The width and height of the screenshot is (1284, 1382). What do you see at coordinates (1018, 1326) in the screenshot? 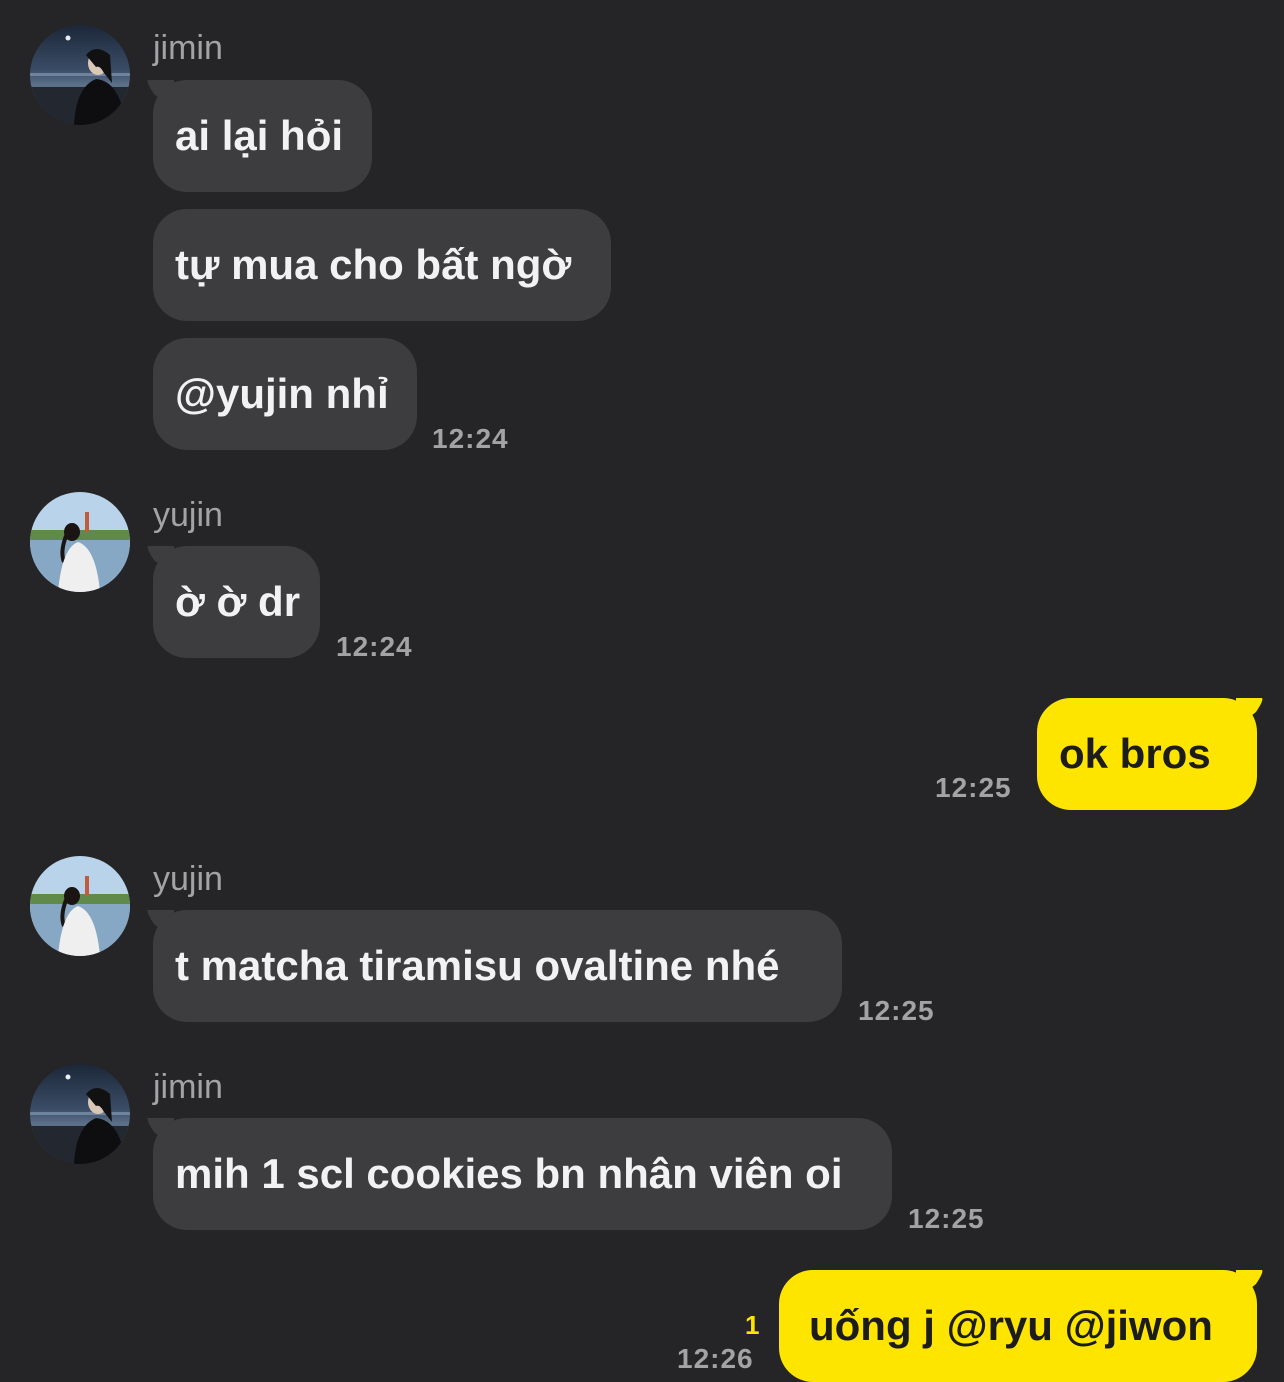
I see `message-bubble: uống j @ryu @jiwon` at bounding box center [1018, 1326].